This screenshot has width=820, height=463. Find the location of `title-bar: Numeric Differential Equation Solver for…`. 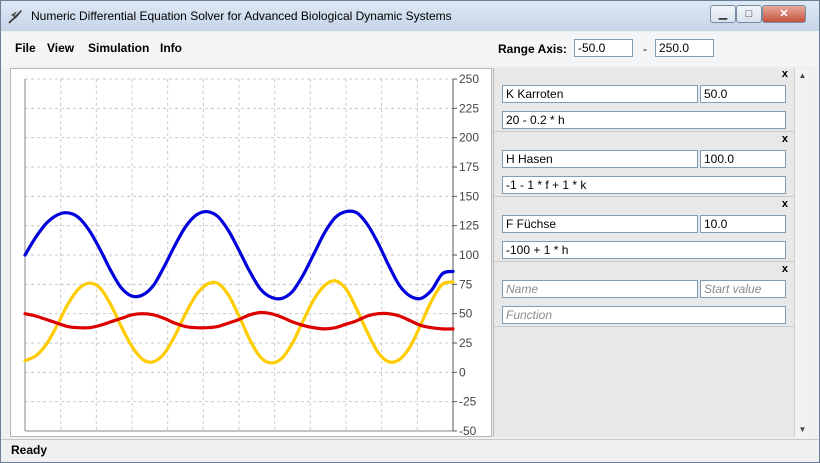

title-bar: Numeric Differential Equation Solver for… is located at coordinates (410, 16).